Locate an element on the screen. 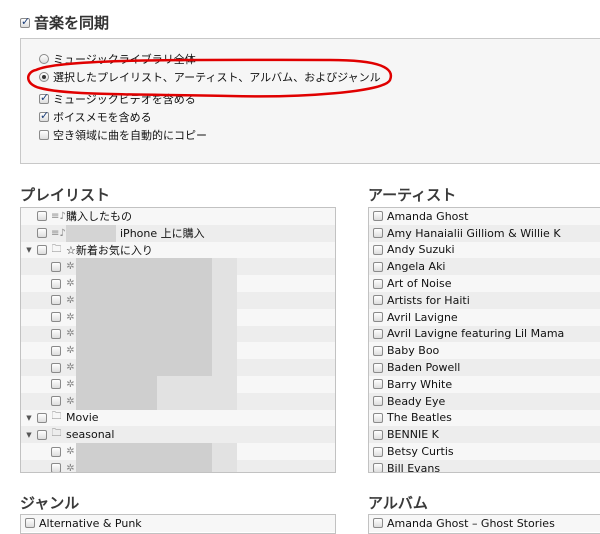 This screenshot has width=600, height=534. artist-row: Beady Eye is located at coordinates (484, 401).